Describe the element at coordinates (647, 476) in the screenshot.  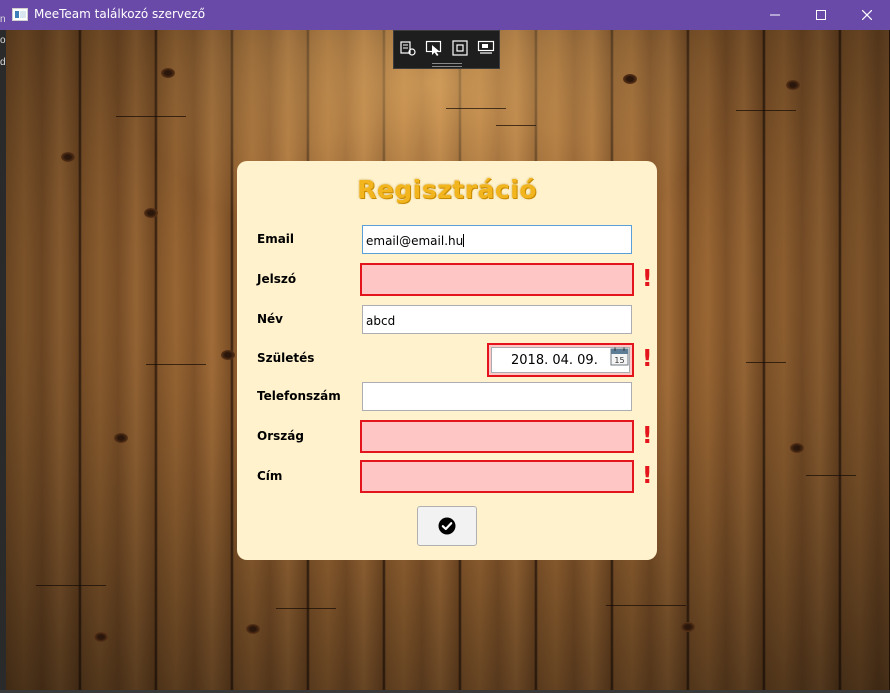
I see `address-error-icon: !` at that location.